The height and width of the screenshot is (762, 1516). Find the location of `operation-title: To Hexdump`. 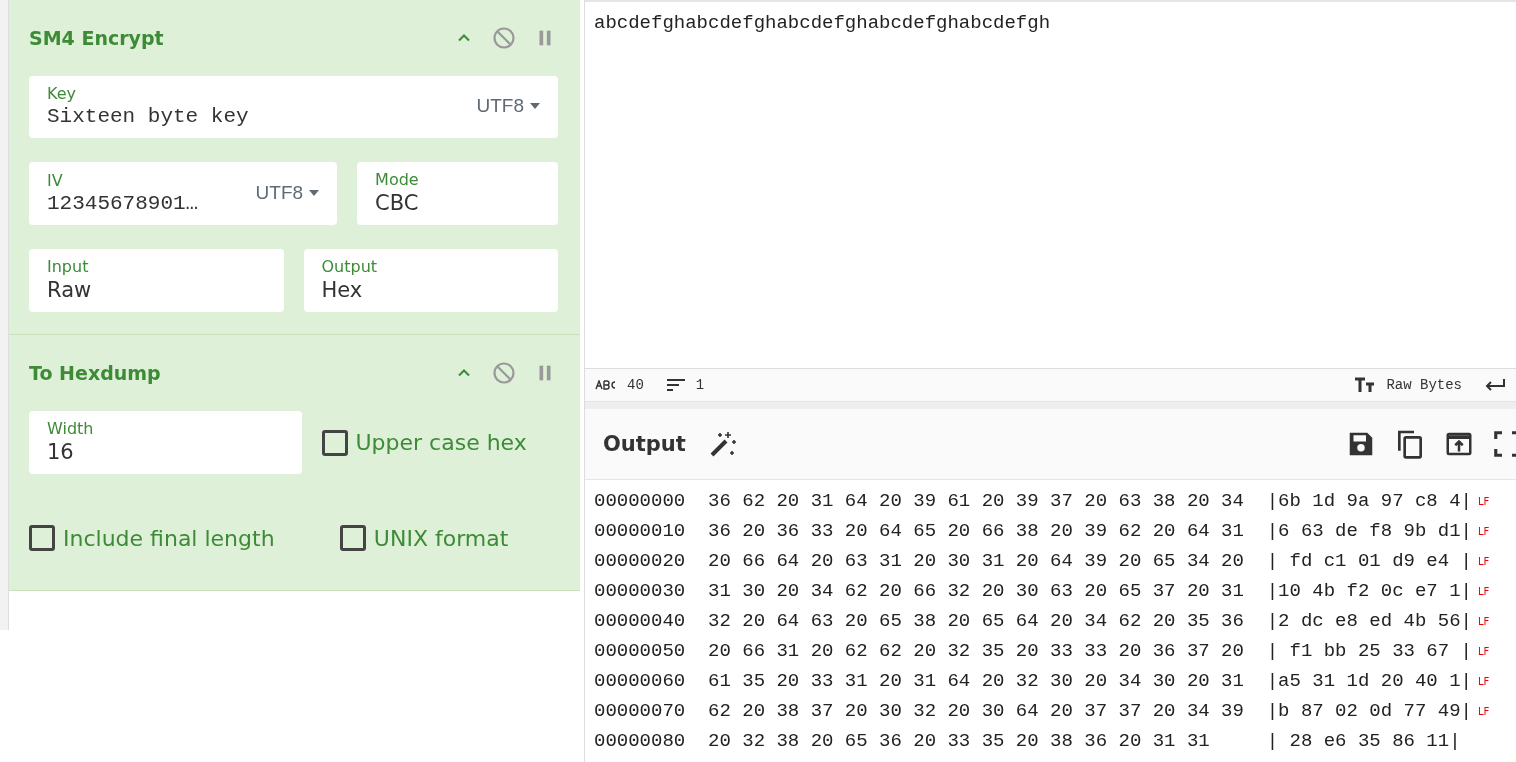

operation-title: To Hexdump is located at coordinates (95, 373).